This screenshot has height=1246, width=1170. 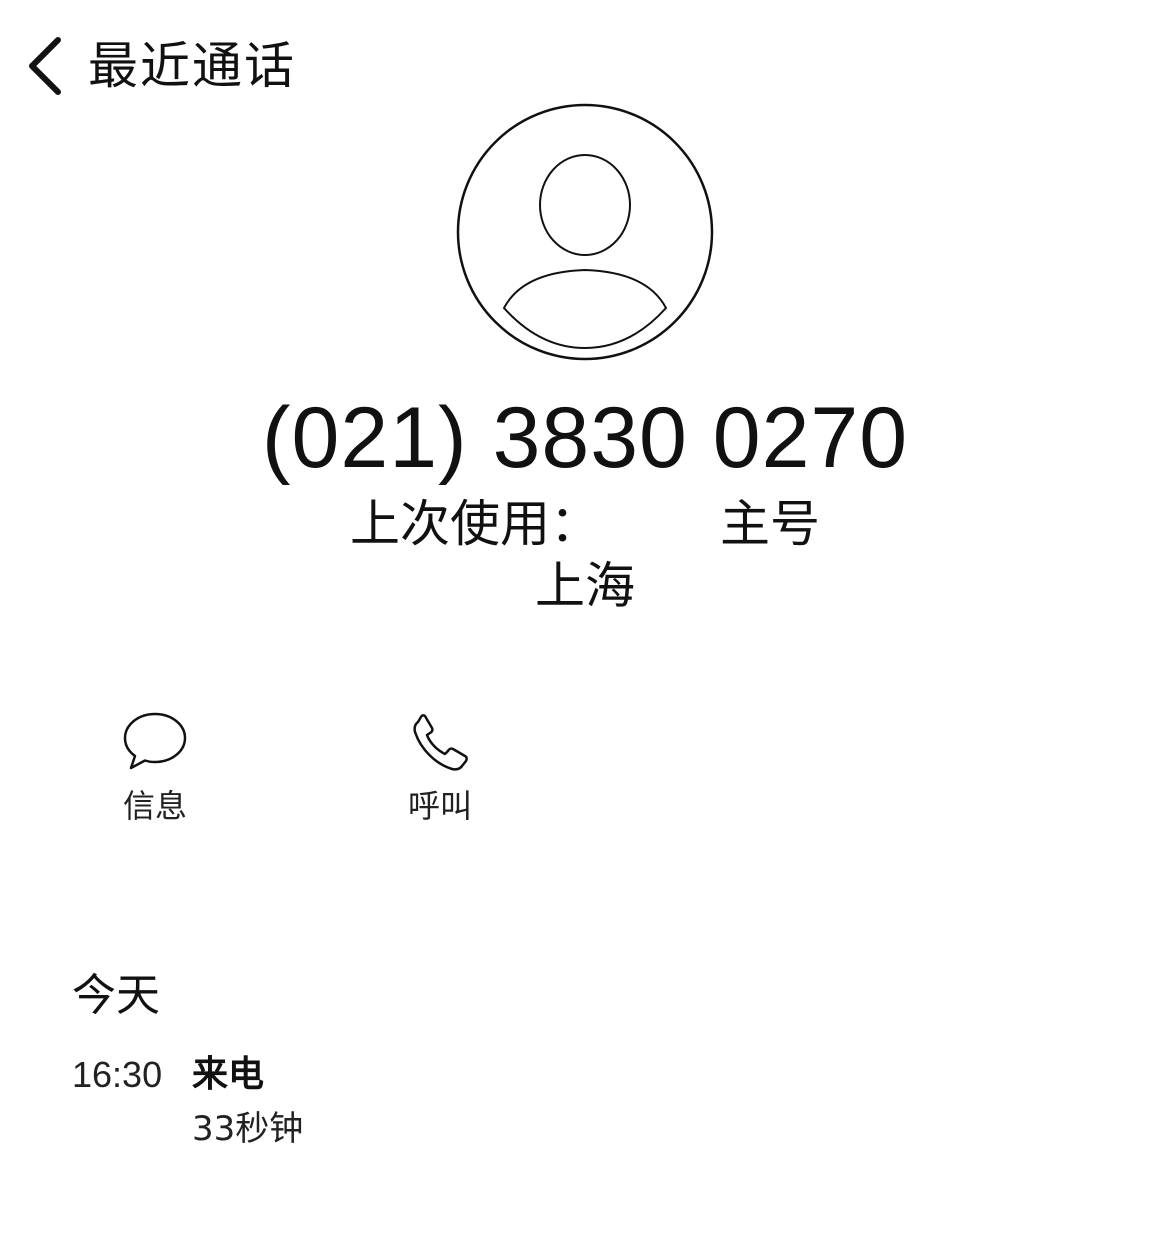 What do you see at coordinates (585, 778) in the screenshot?
I see `action-bar: 信息 呼叫` at bounding box center [585, 778].